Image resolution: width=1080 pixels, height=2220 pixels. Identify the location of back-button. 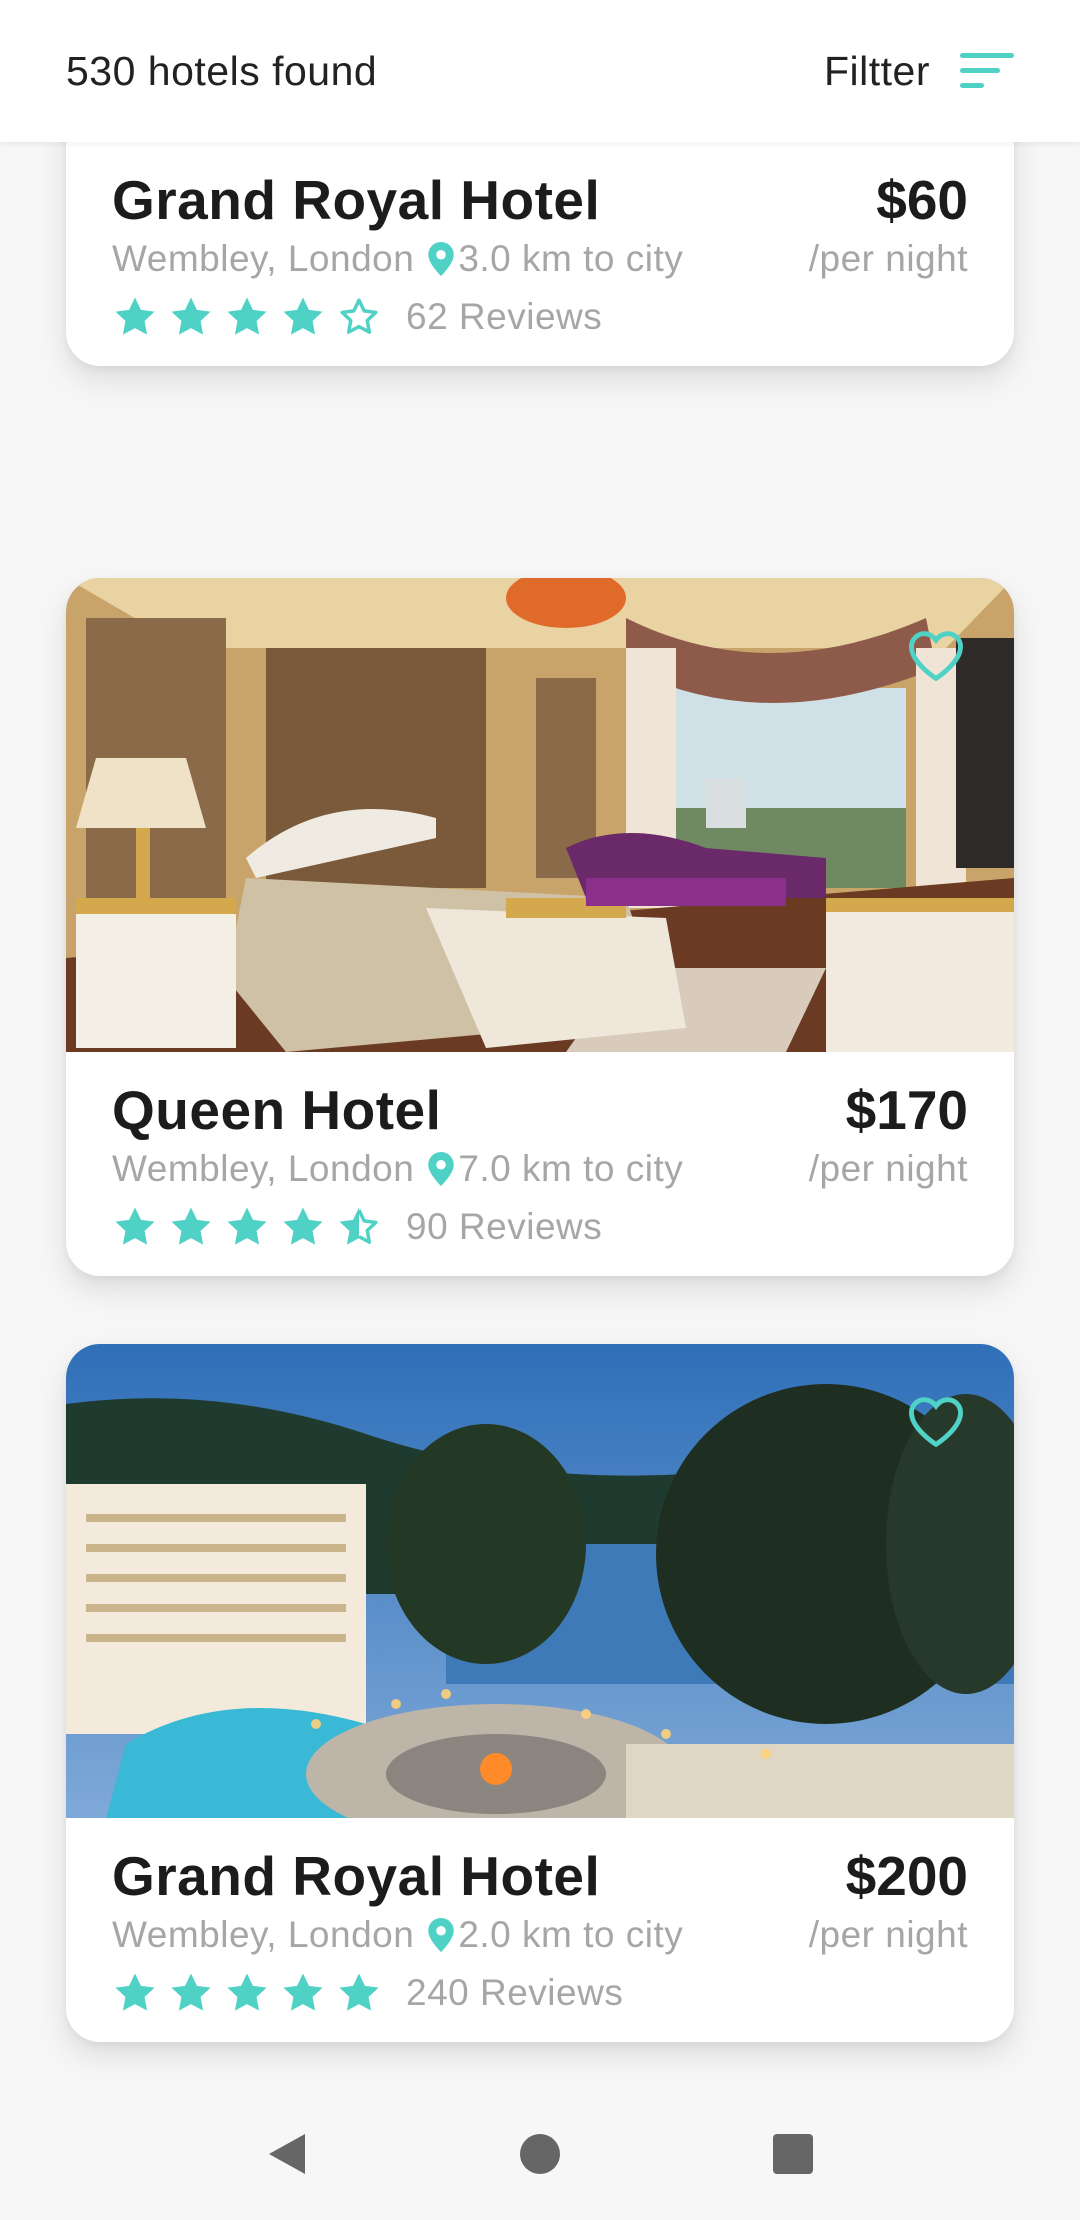
(287, 2154).